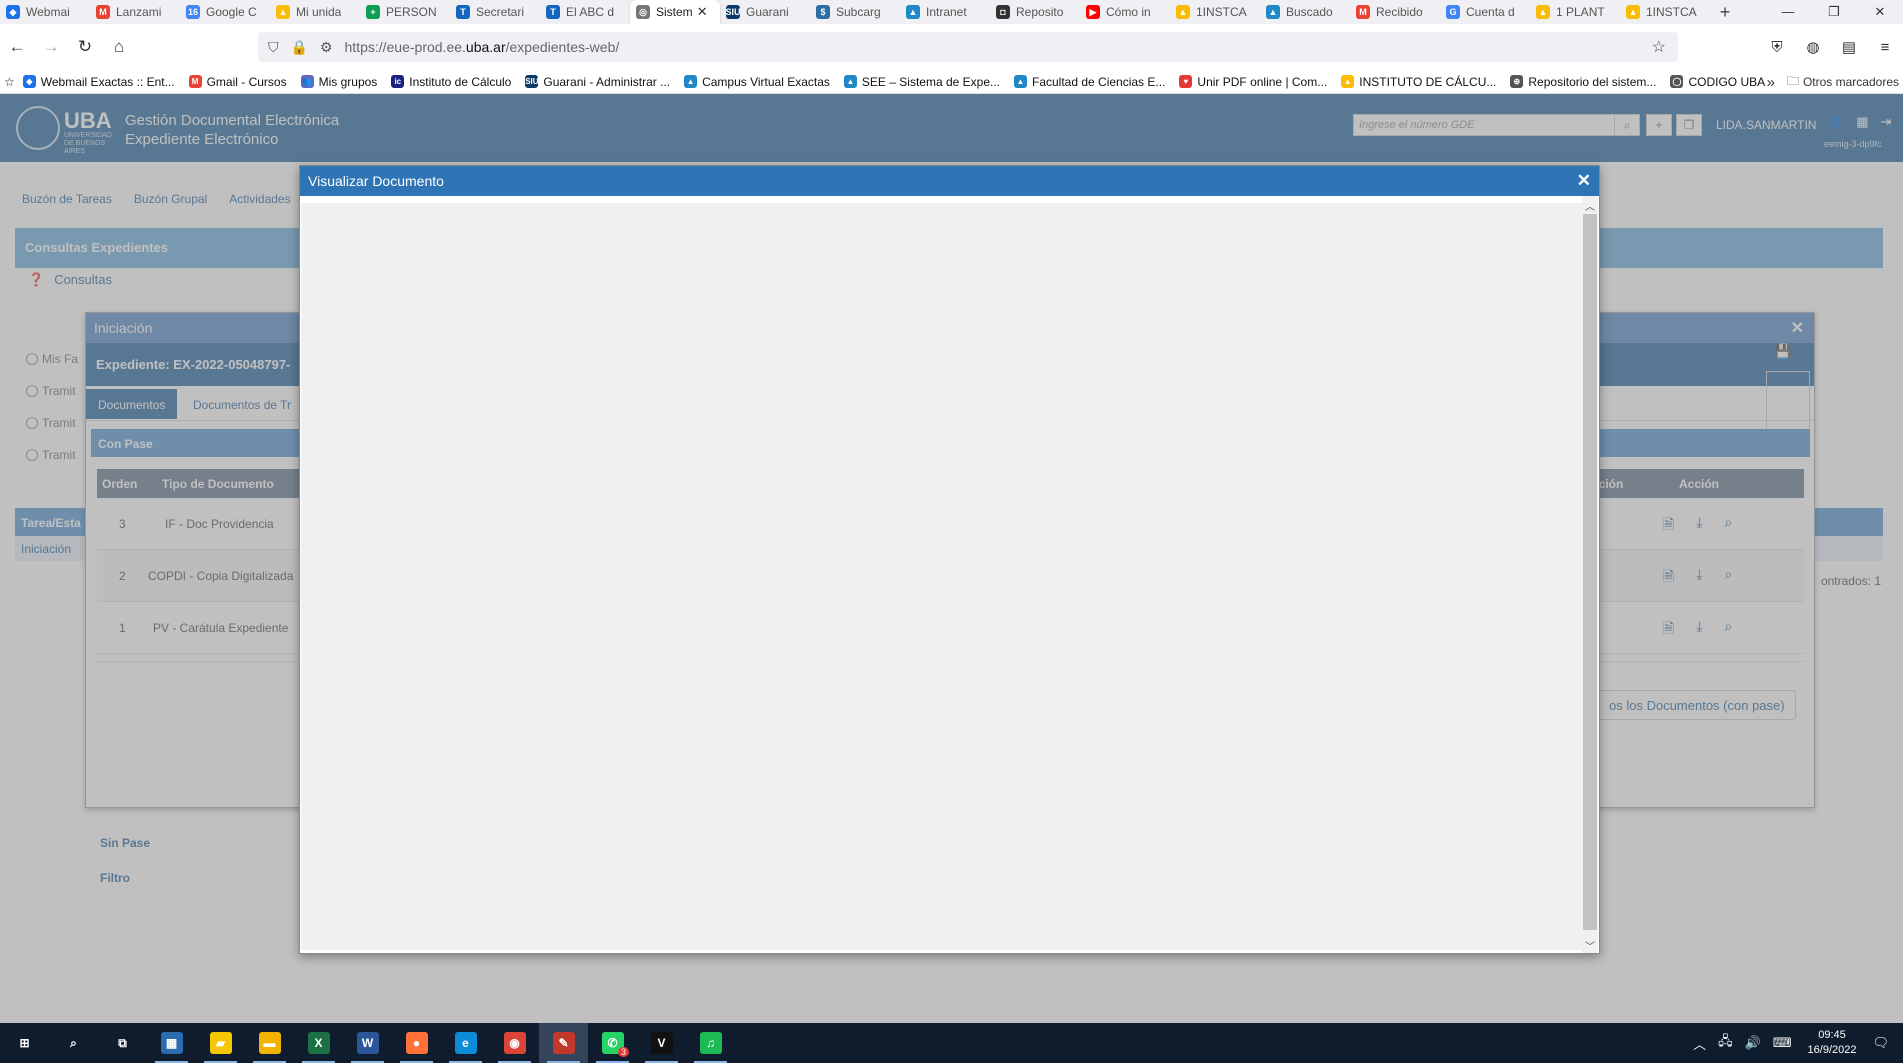  Describe the element at coordinates (416, 1043) in the screenshot. I see `firefox-icon: ●` at that location.